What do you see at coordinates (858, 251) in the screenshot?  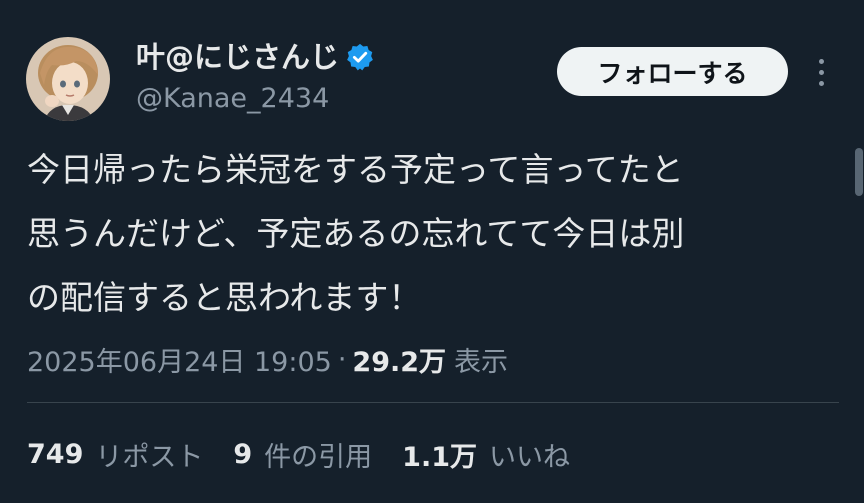 I see `scrollbar` at bounding box center [858, 251].